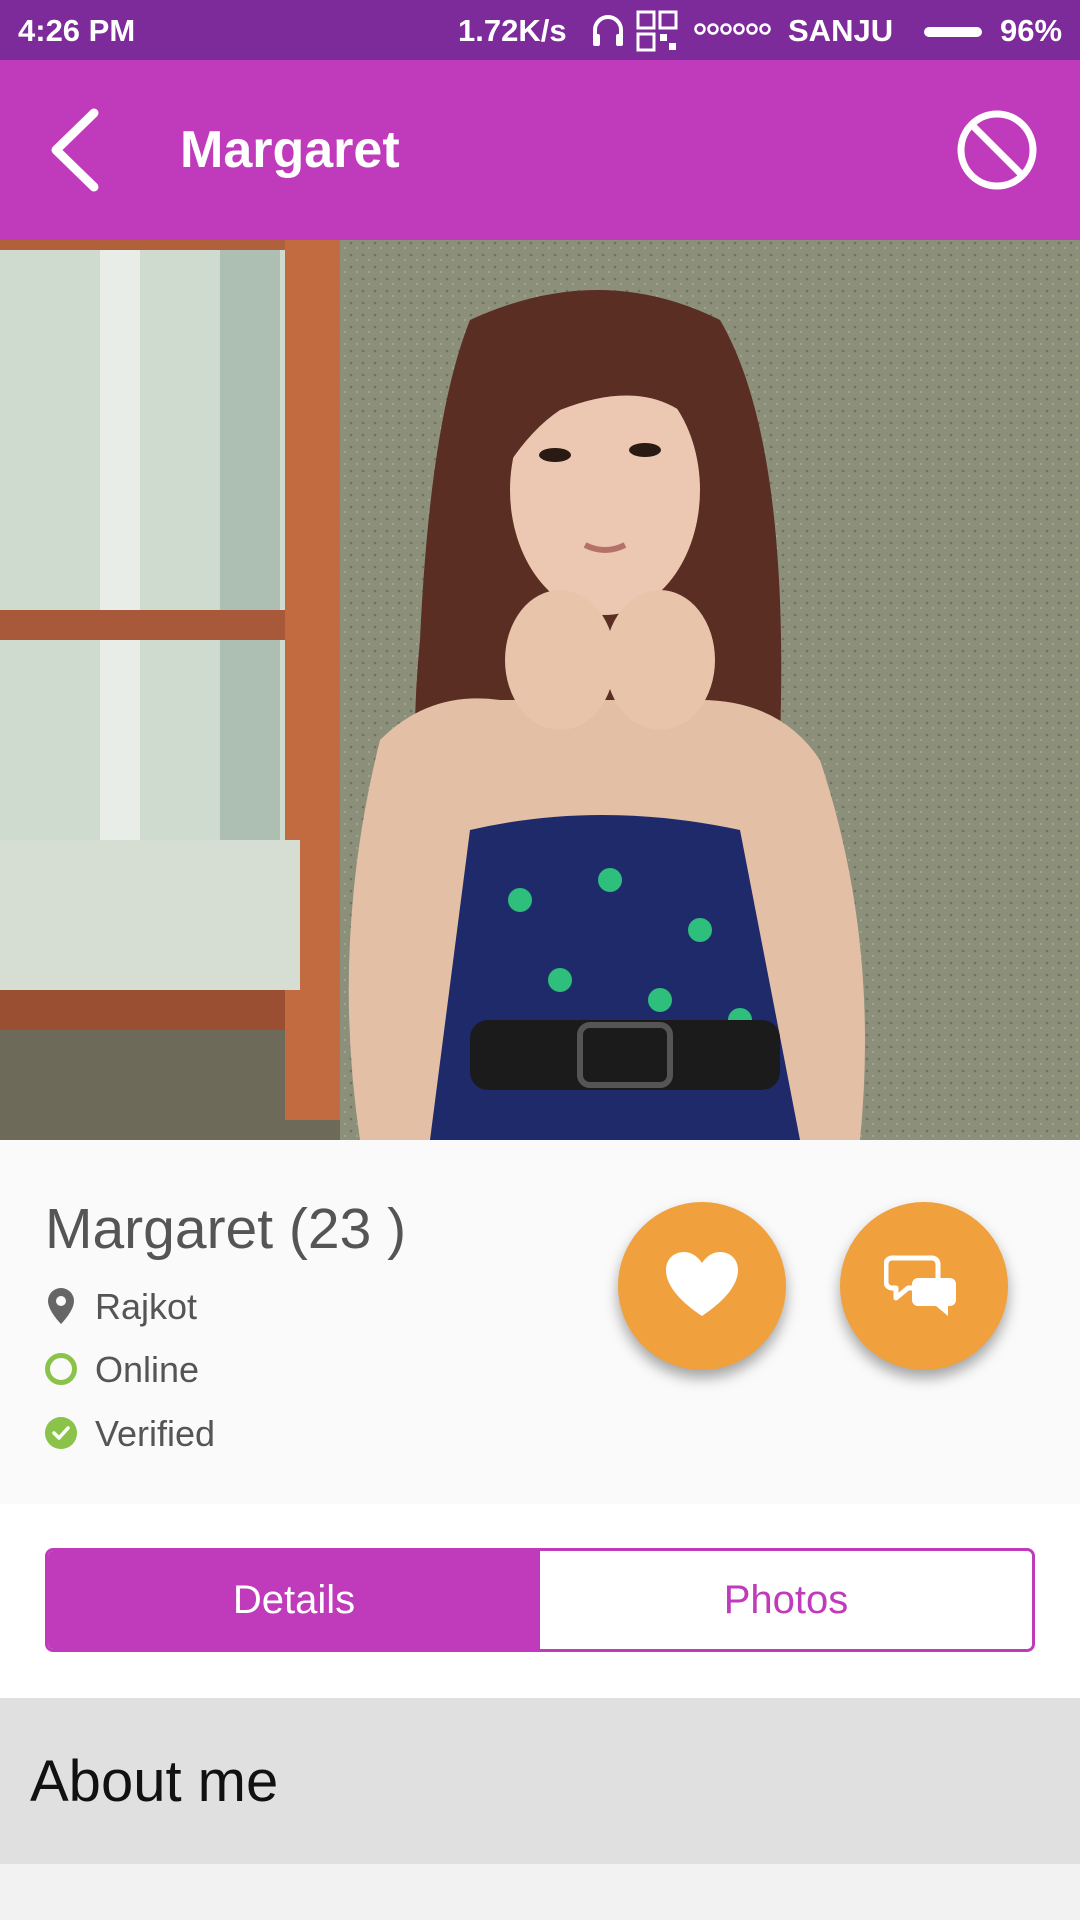 Image resolution: width=1080 pixels, height=1920 pixels. Describe the element at coordinates (61, 1433) in the screenshot. I see `verified-check-icon` at that location.